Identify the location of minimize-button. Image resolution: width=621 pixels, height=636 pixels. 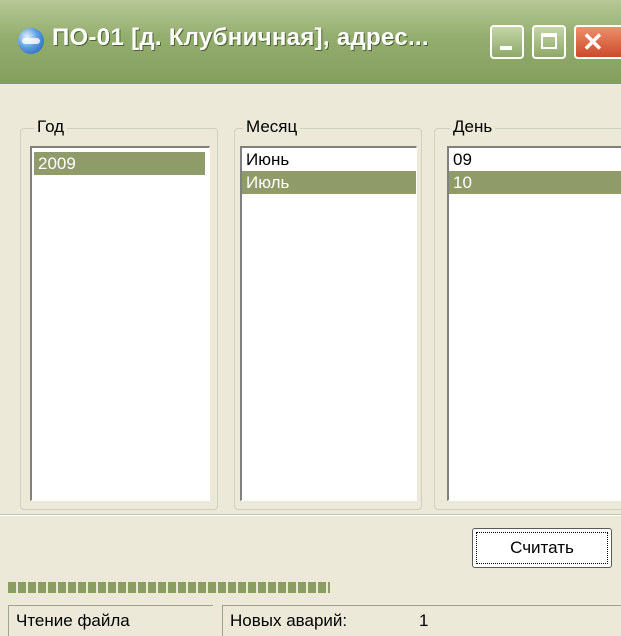
(507, 42).